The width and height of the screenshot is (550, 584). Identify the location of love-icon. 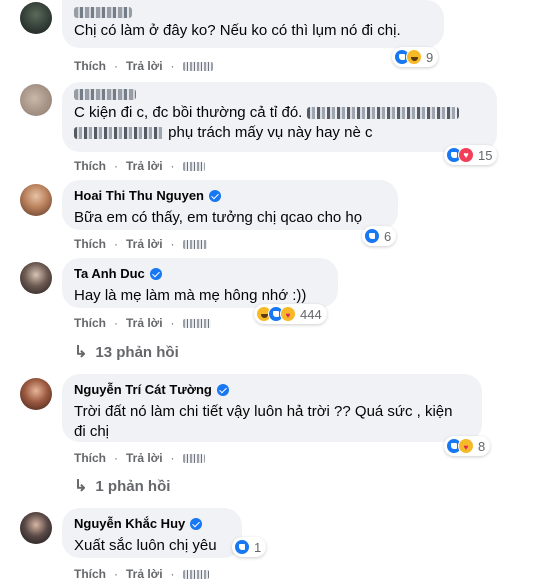
(466, 155).